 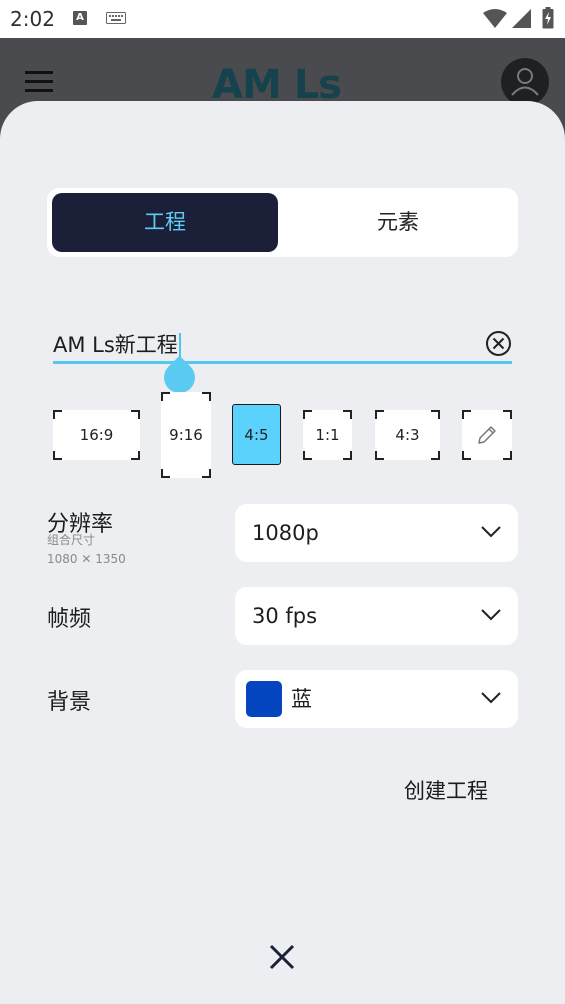 I want to click on ratio-9-16-button: 9:16, so click(x=186, y=435).